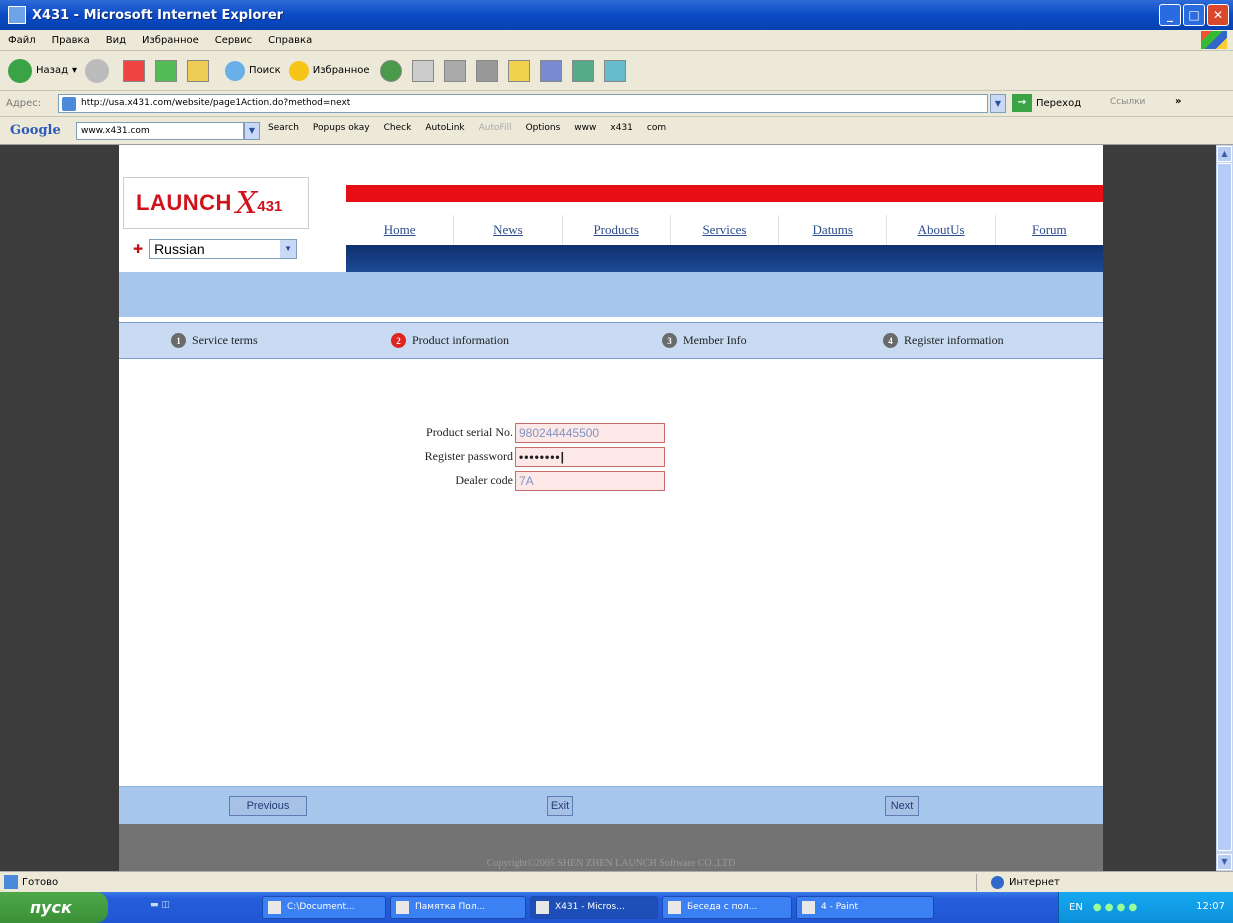 This screenshot has width=1233, height=923. What do you see at coordinates (468, 456) in the screenshot?
I see `password-label: Register password` at bounding box center [468, 456].